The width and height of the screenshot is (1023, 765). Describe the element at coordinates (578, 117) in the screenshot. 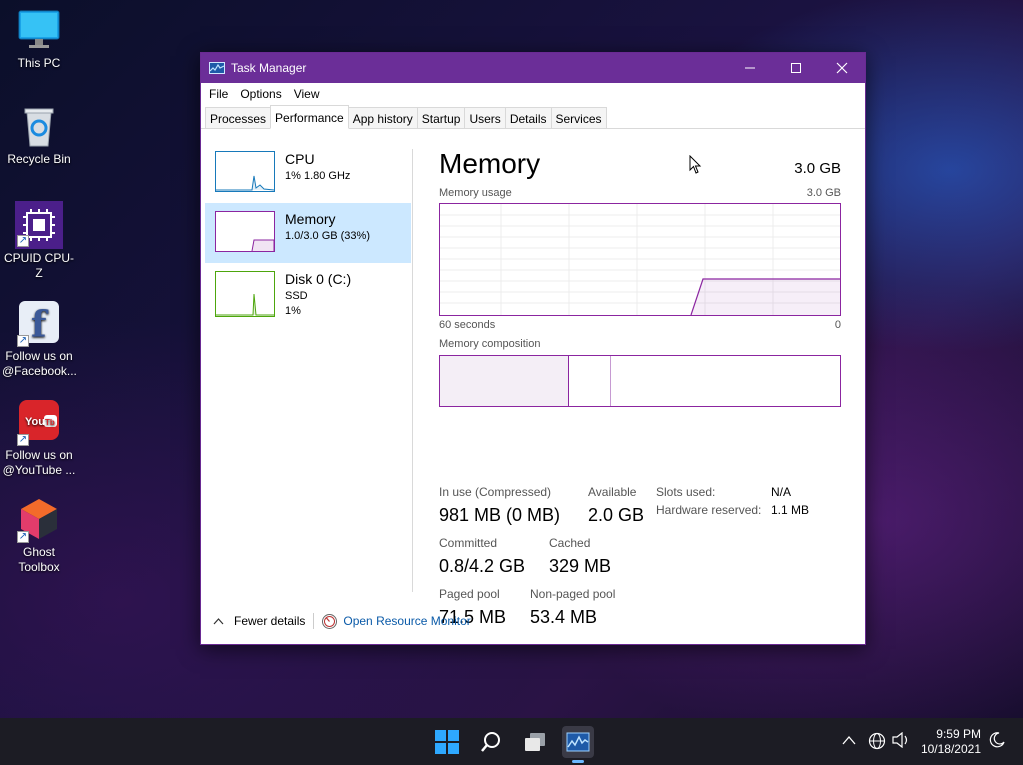

I see `tab-services: Services` at that location.